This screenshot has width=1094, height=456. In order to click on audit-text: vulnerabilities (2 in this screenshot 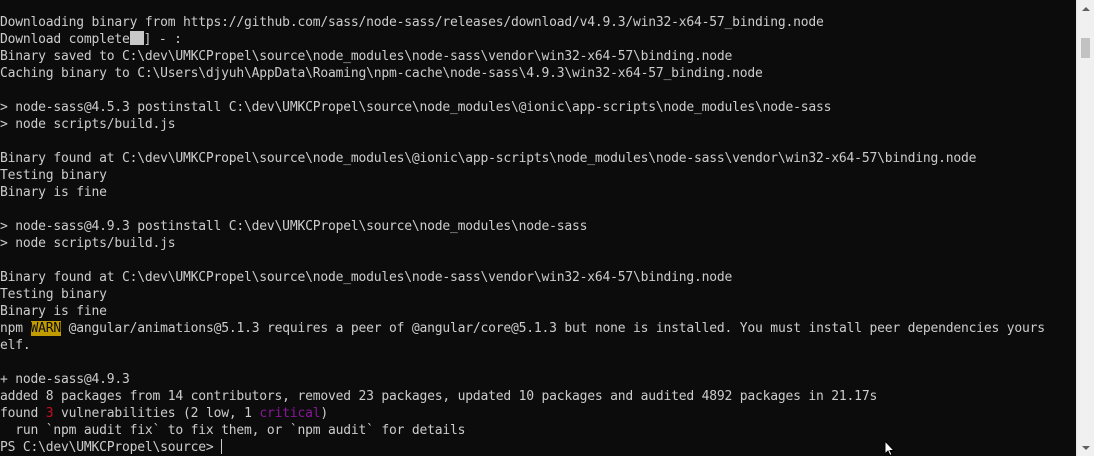, I will do `click(129, 413)`.